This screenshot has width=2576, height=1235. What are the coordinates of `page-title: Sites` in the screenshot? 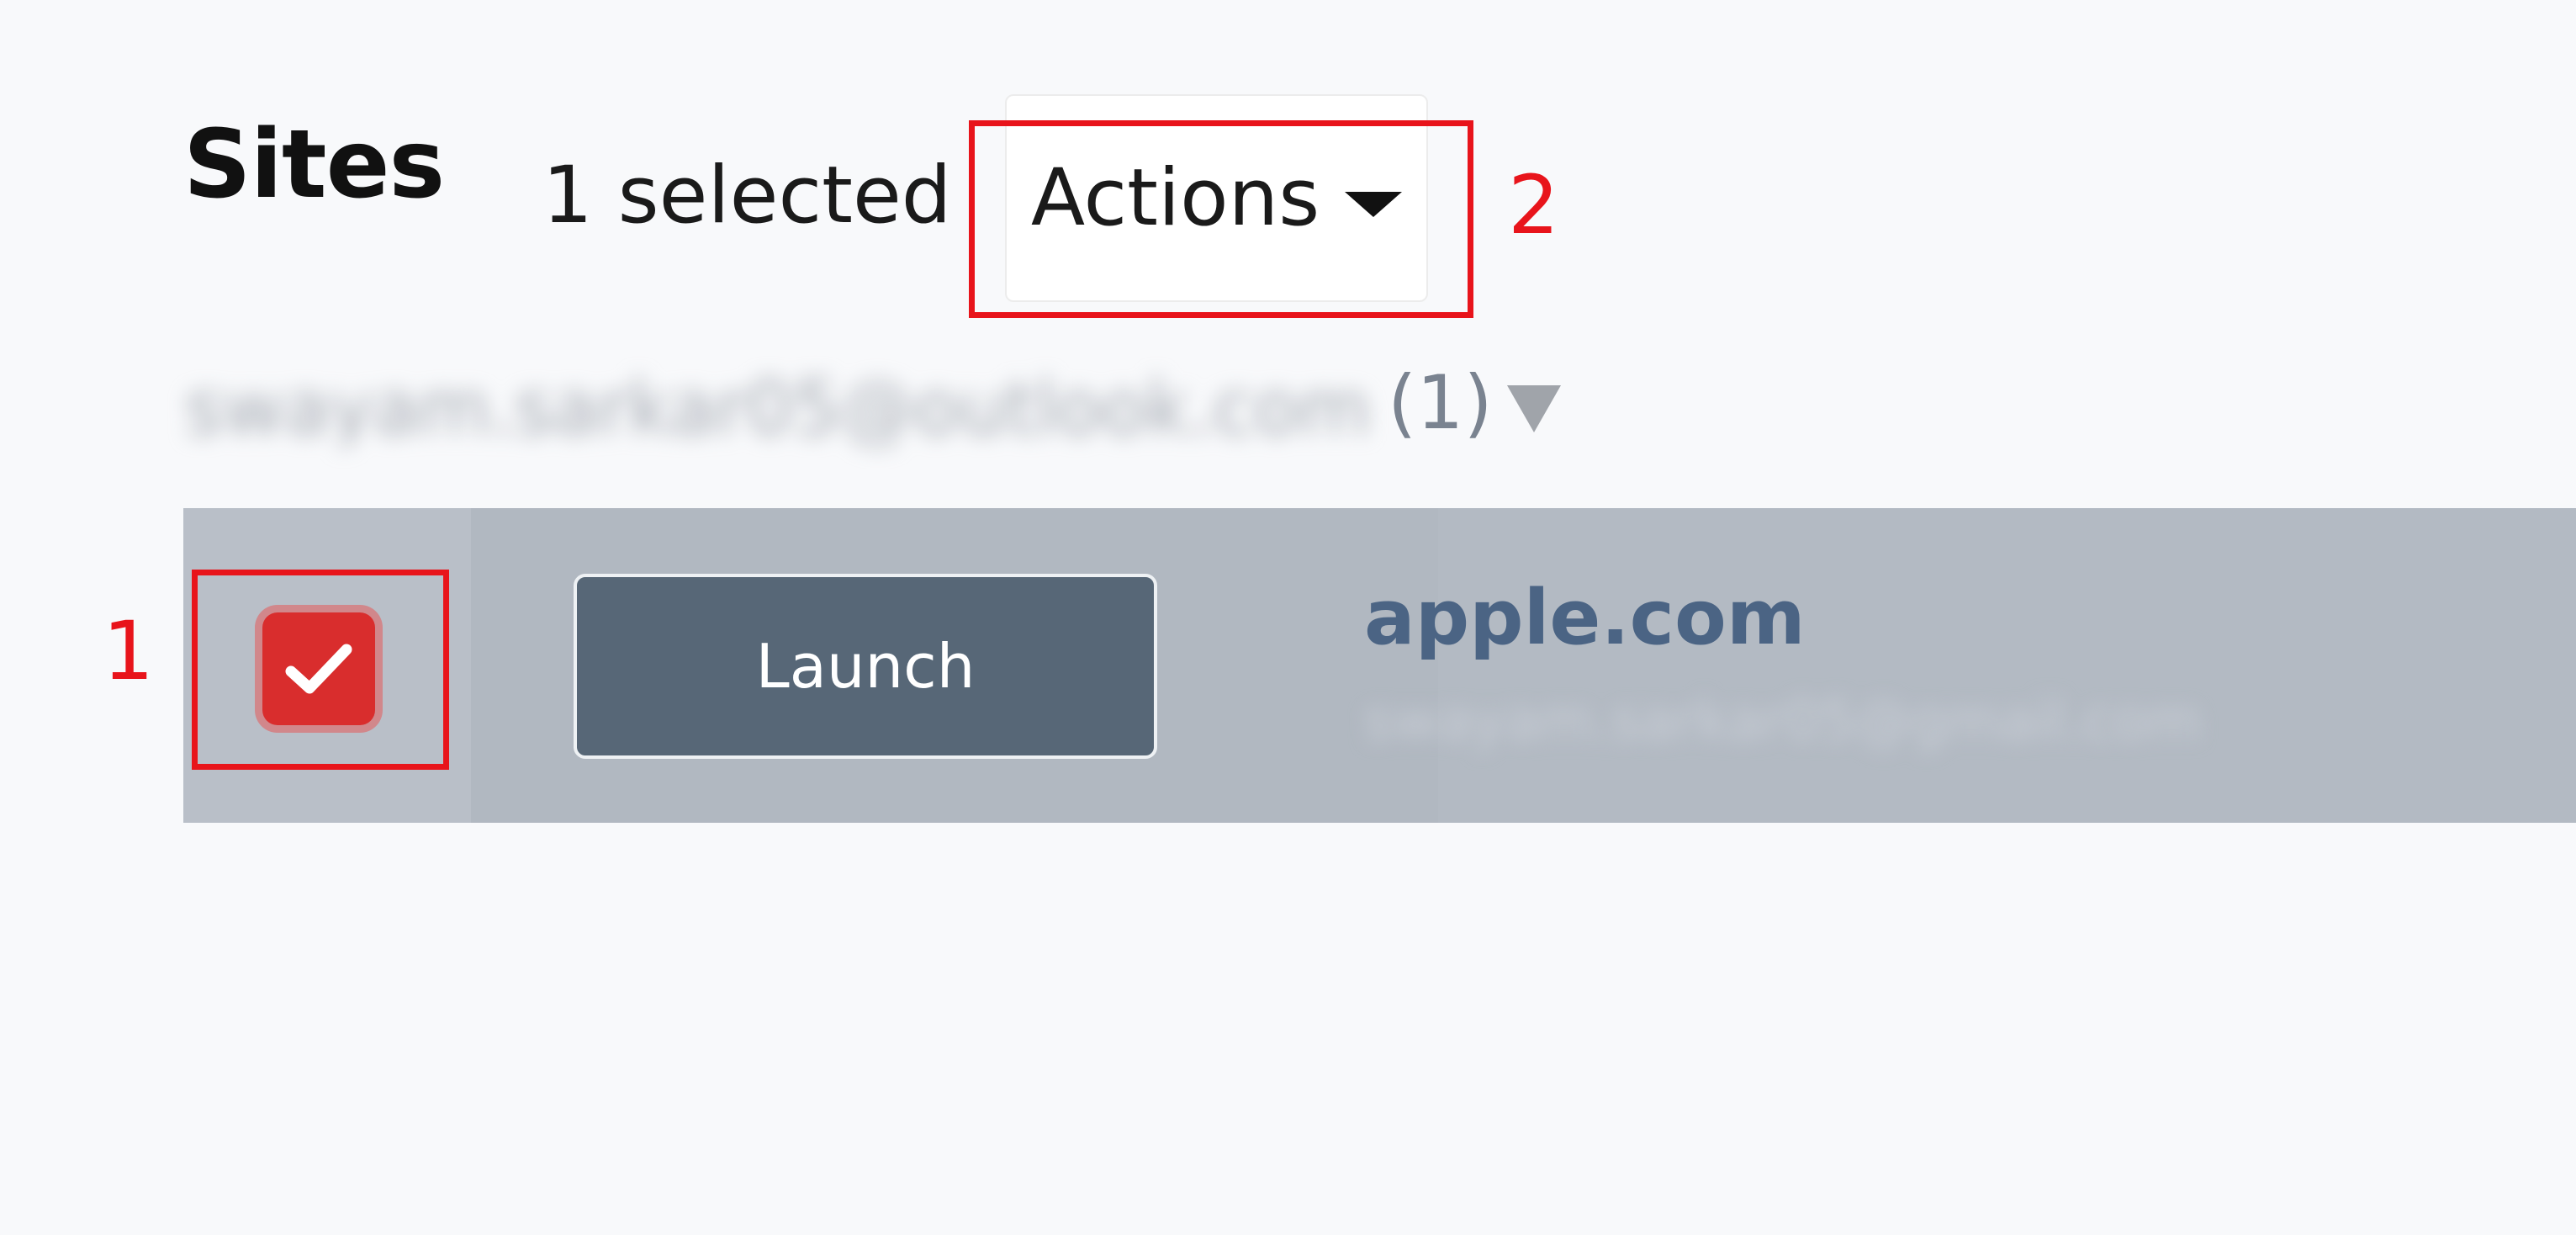 It's located at (314, 165).